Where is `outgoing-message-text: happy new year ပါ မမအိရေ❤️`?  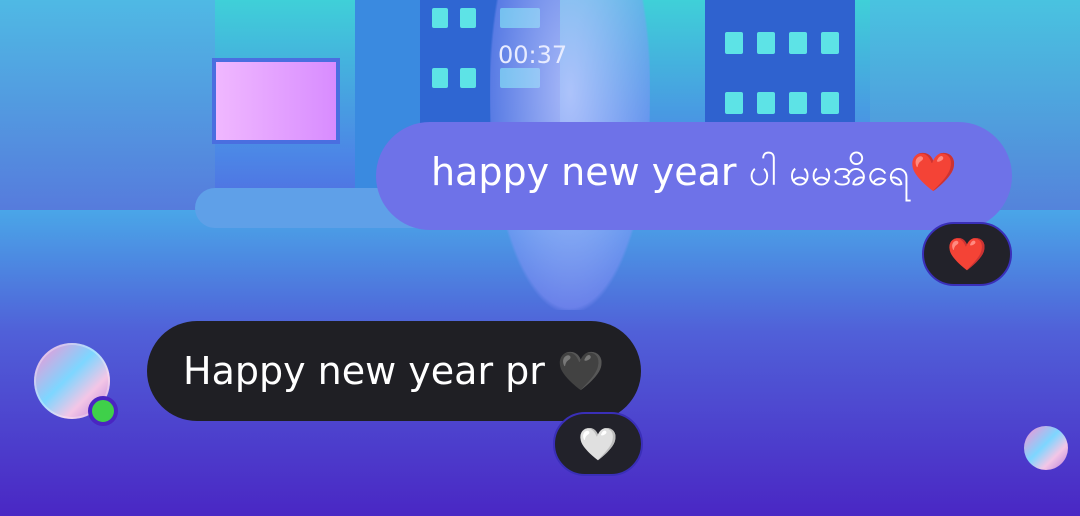 outgoing-message-text: happy new year ပါ မမအိရေ❤️ is located at coordinates (694, 172).